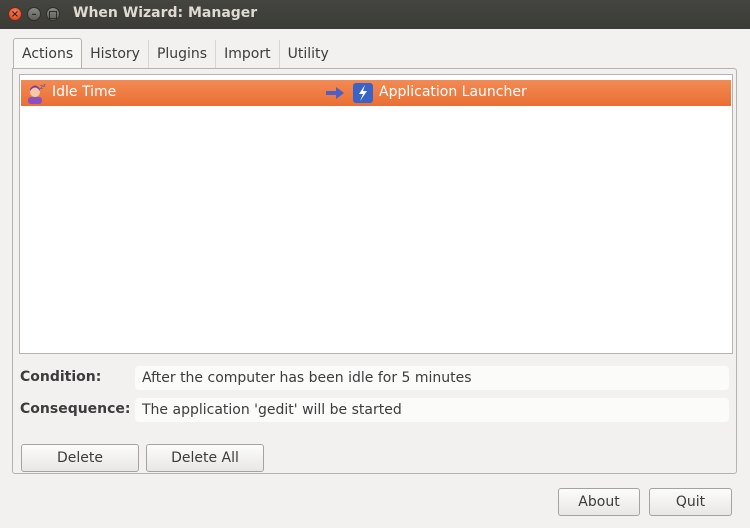 Image resolution: width=750 pixels, height=528 pixels. I want to click on launcher-icon, so click(363, 93).